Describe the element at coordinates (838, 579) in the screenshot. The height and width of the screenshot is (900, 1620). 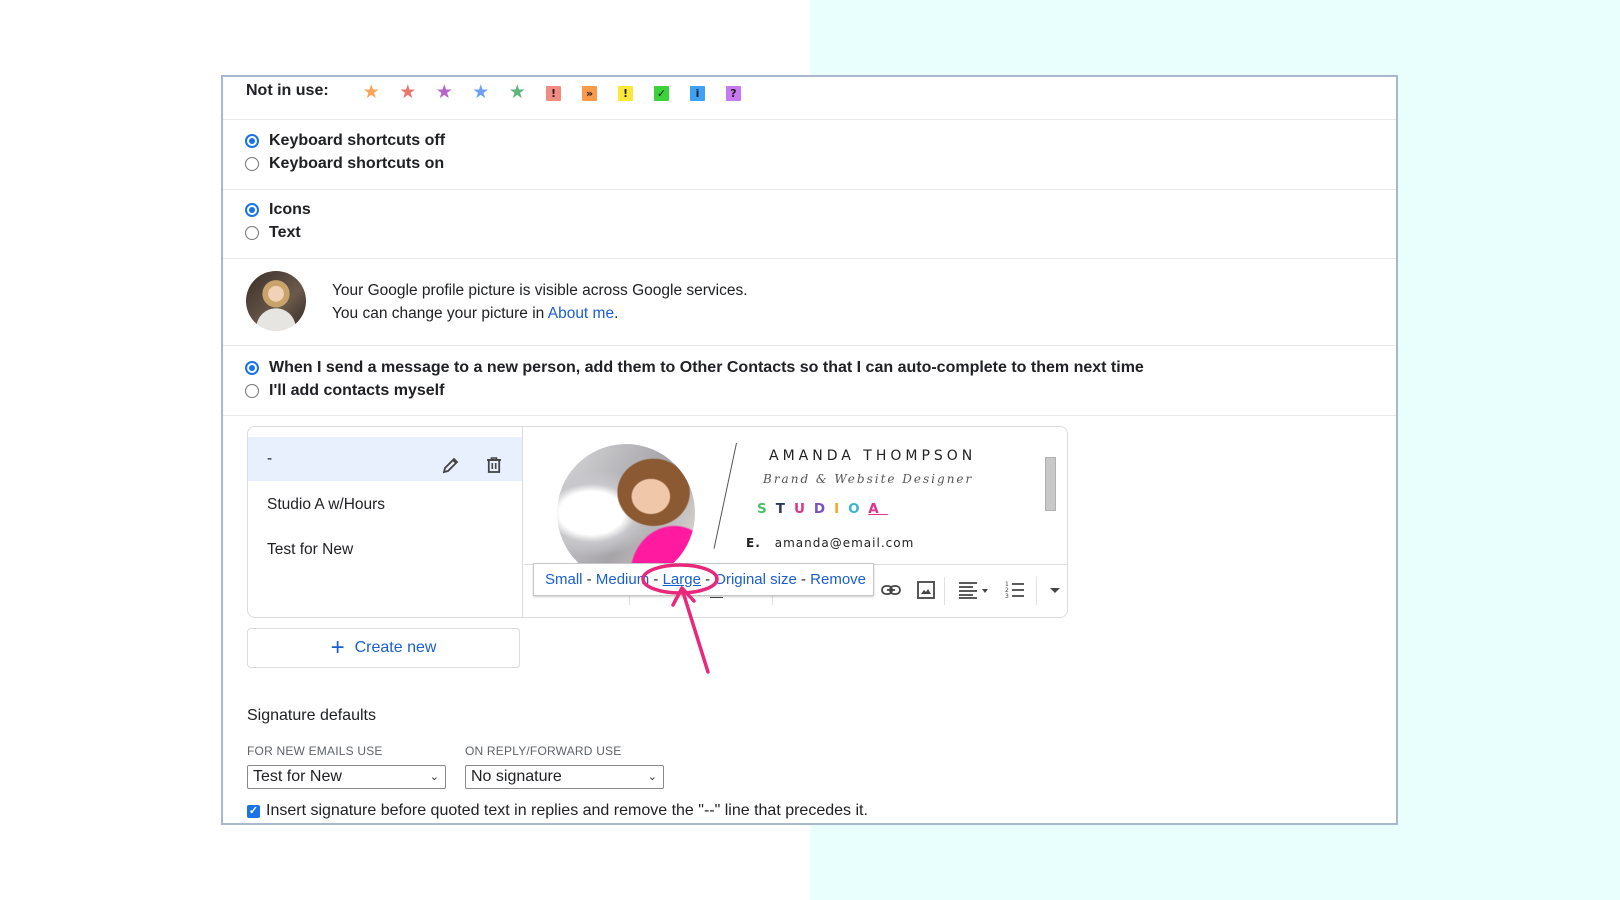
I see `remove-image-link: Remove` at that location.